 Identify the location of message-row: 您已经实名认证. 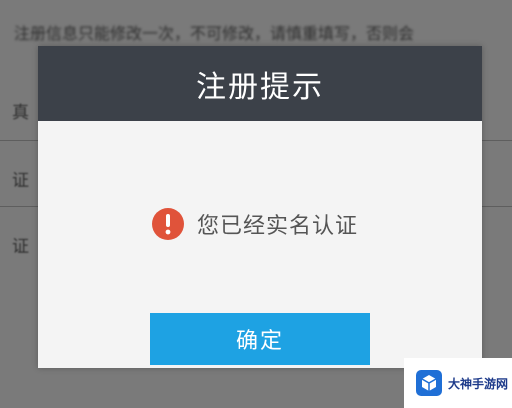
(254, 224).